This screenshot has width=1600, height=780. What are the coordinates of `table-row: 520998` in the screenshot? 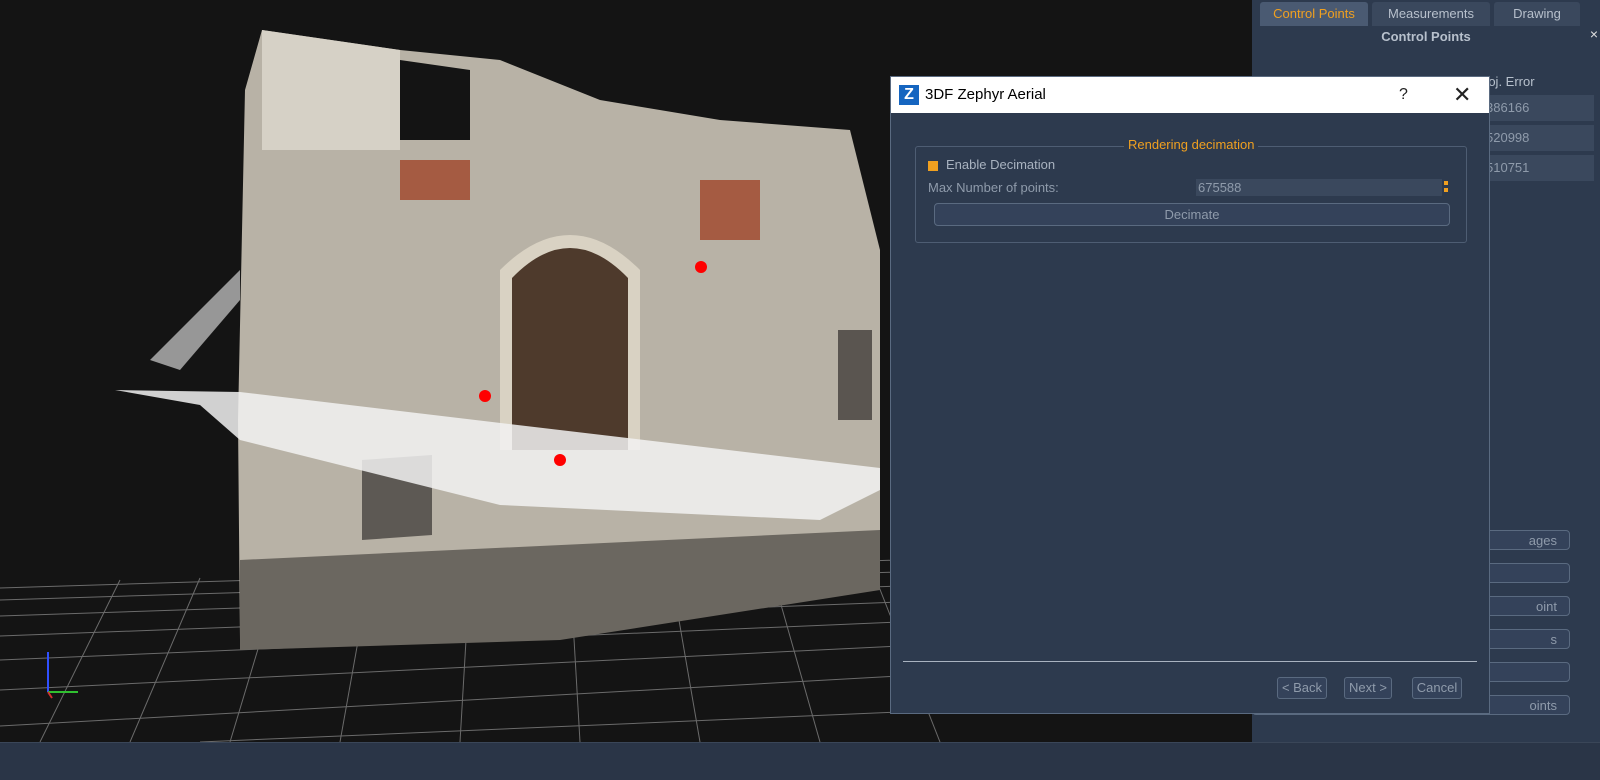 It's located at (1539, 138).